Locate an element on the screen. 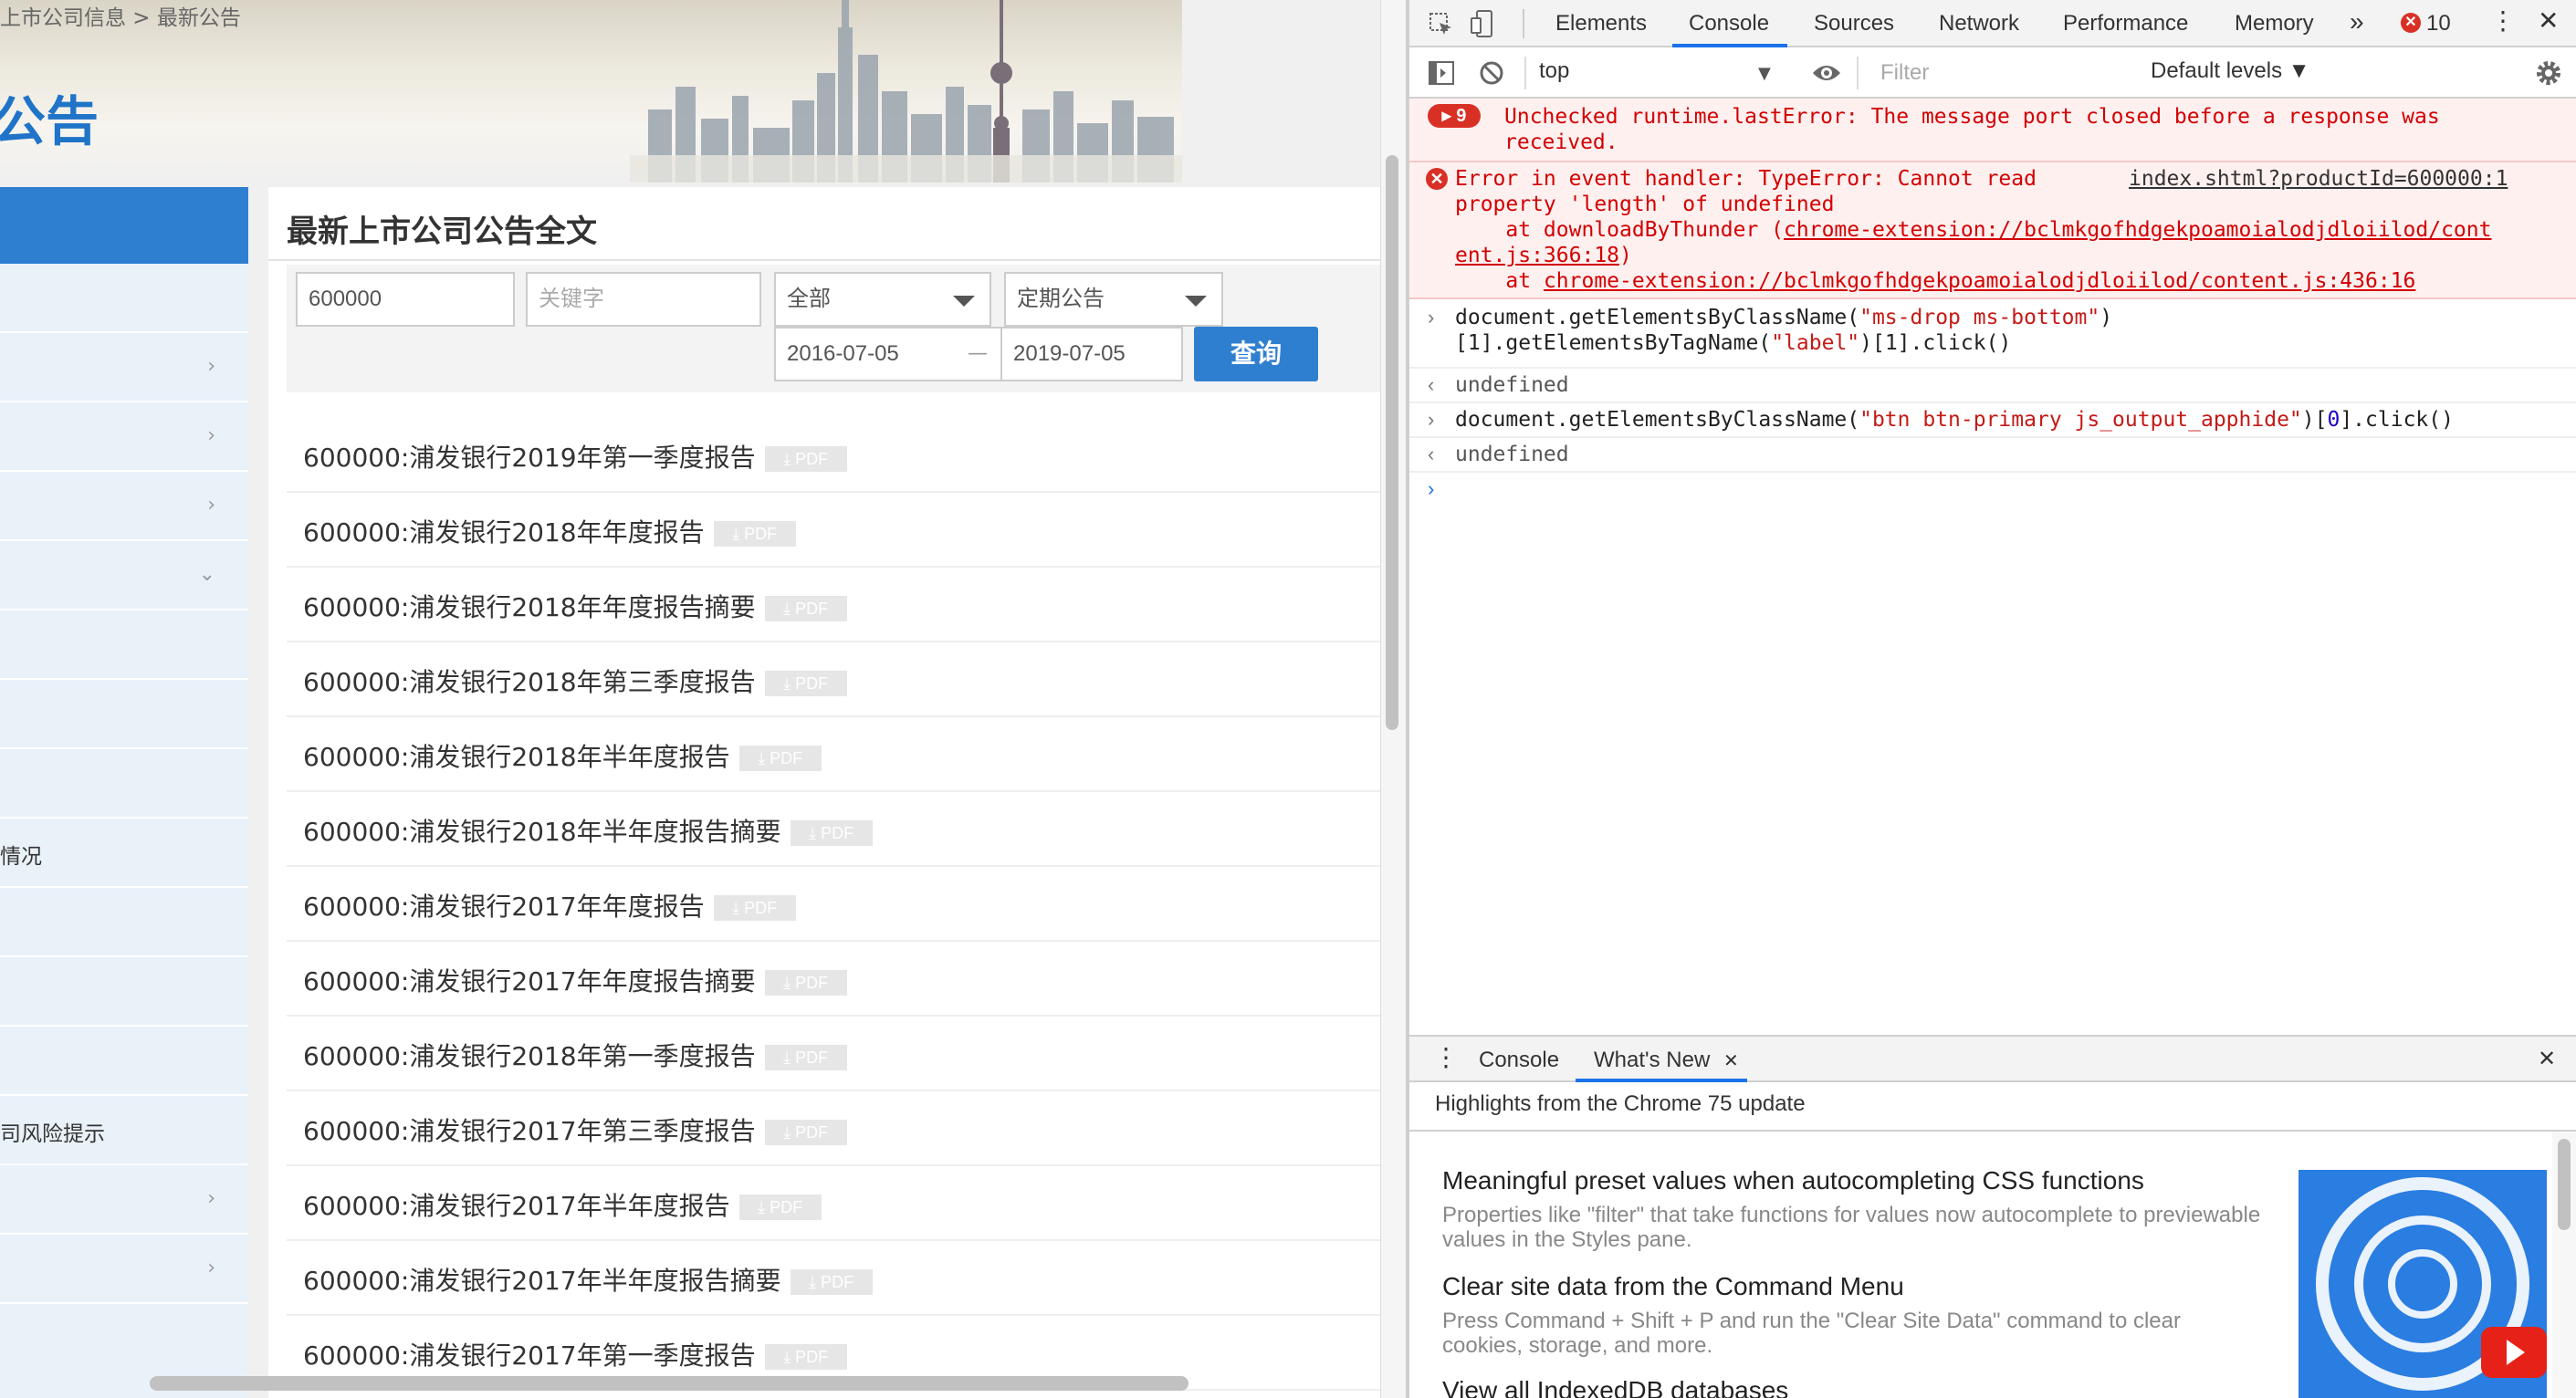 The width and height of the screenshot is (2576, 1398). sidebar-item: 情况 is located at coordinates (124, 854).